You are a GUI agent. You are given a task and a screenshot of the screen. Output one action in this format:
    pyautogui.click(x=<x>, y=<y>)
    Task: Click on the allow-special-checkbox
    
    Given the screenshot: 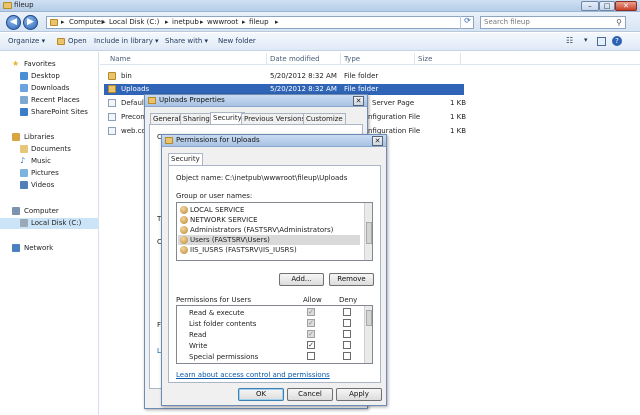 What is the action you would take?
    pyautogui.click(x=311, y=356)
    